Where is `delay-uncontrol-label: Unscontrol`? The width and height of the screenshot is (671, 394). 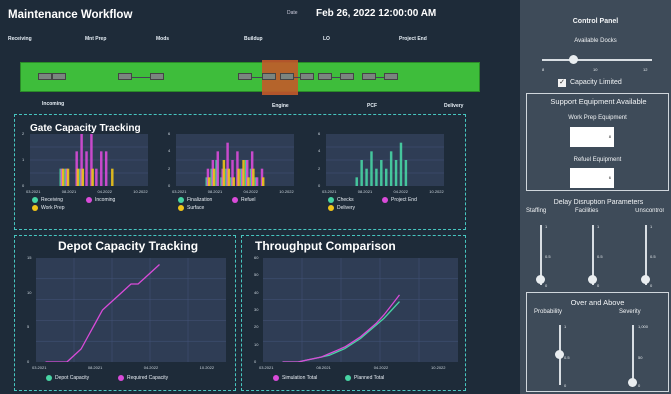 delay-uncontrol-label: Unscontrol is located at coordinates (649, 211).